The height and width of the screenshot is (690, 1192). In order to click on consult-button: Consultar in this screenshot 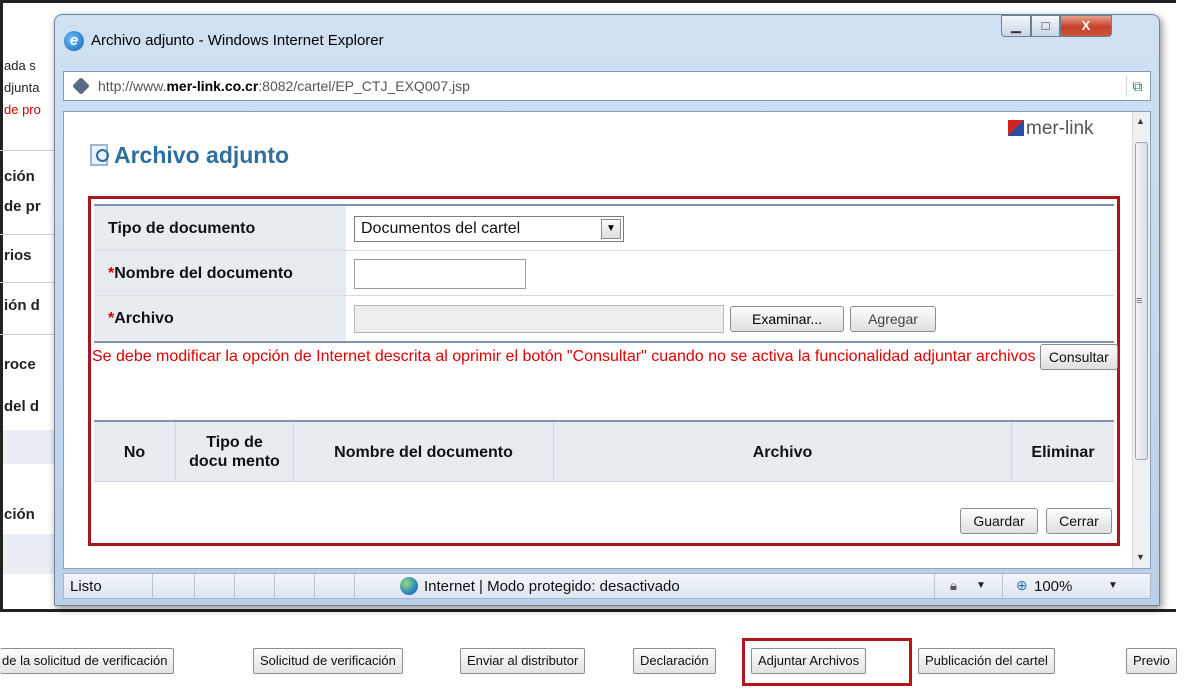, I will do `click(1078, 357)`.